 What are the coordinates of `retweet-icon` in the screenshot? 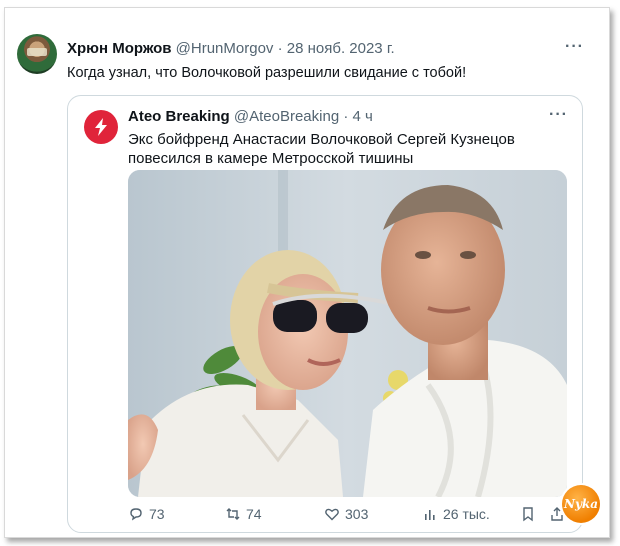 It's located at (233, 514).